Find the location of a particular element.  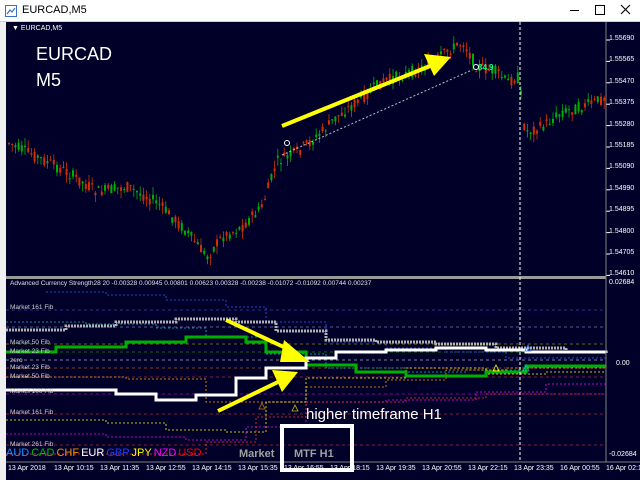

currency-button-usd: USD is located at coordinates (189, 453).